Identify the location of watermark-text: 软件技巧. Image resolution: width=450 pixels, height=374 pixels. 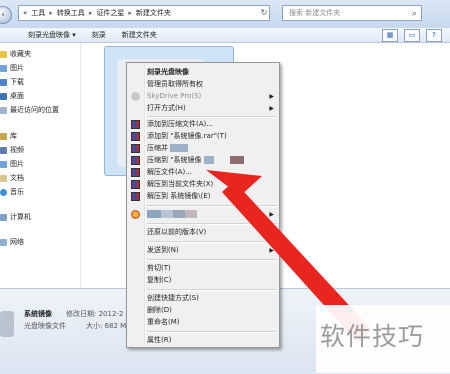
(372, 336).